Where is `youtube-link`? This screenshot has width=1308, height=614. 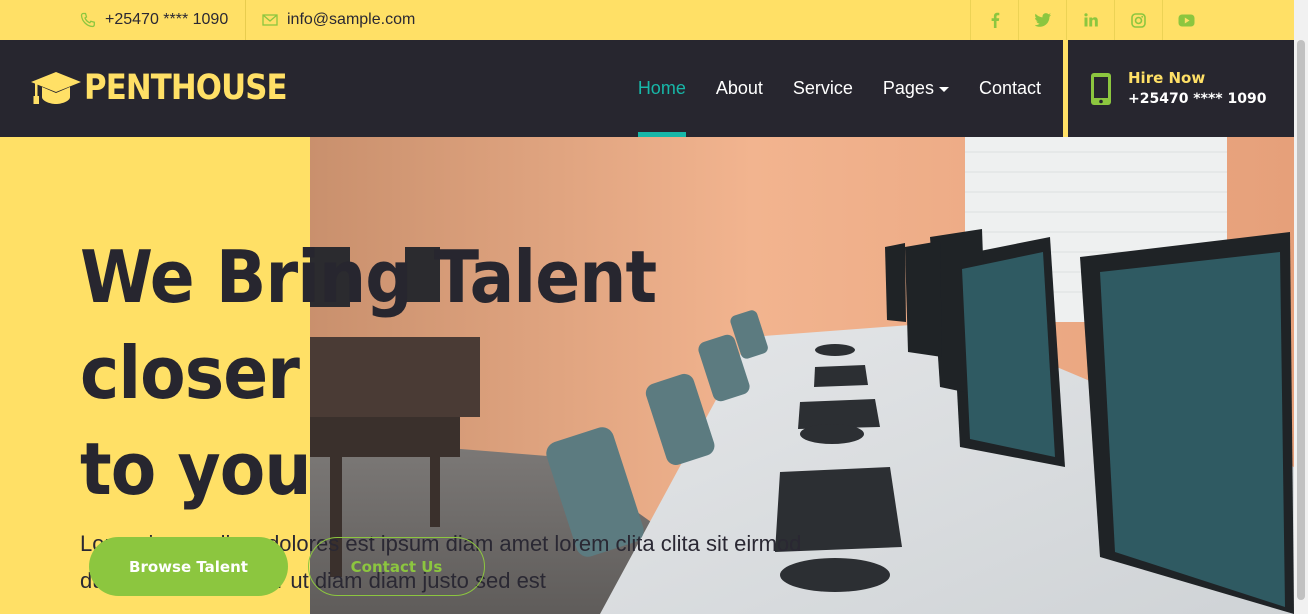
youtube-link is located at coordinates (1186, 20).